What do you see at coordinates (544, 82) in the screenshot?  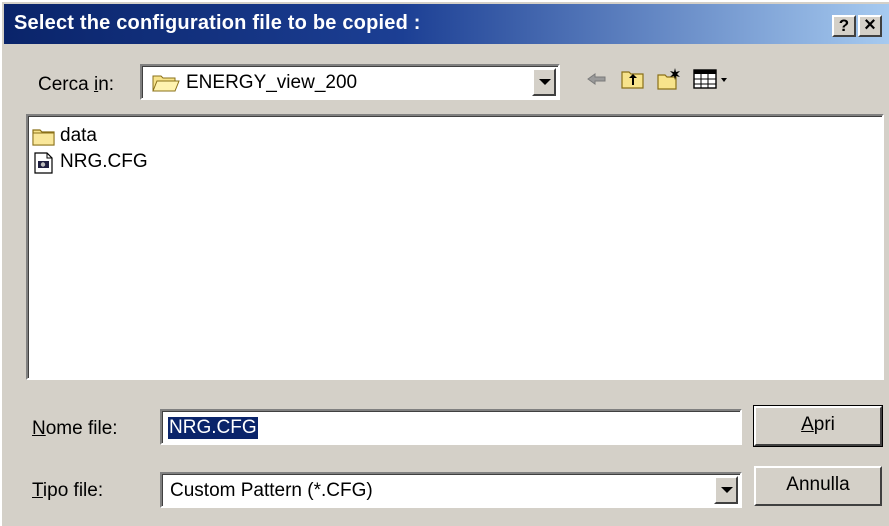 I see `lookin-dropdown-button` at bounding box center [544, 82].